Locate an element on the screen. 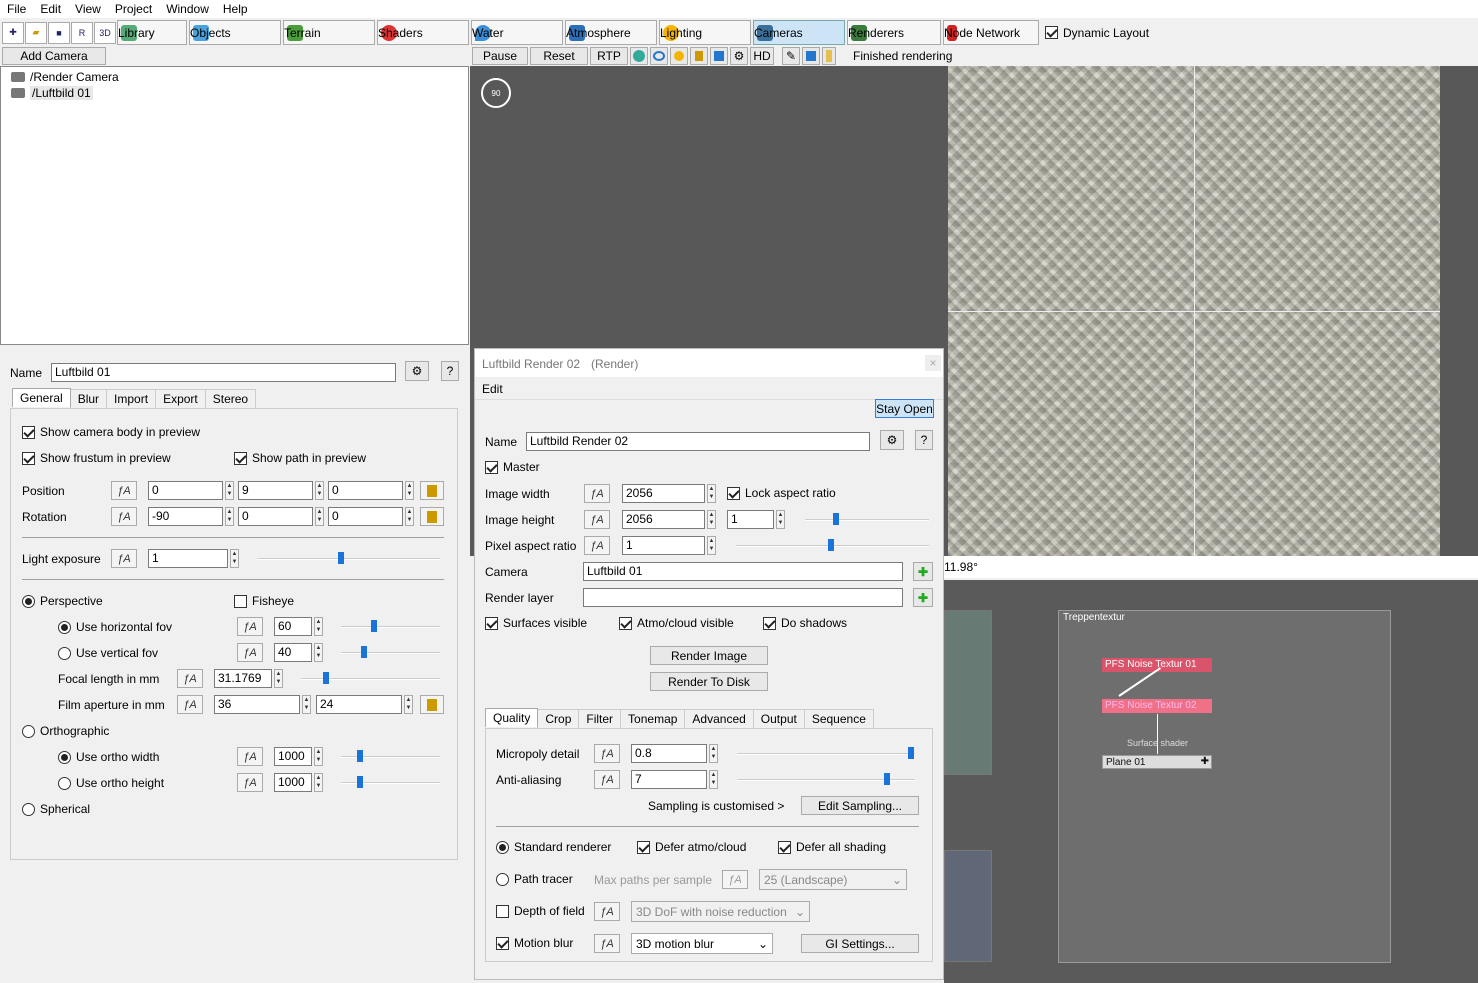  master-checkbox is located at coordinates (491, 467).